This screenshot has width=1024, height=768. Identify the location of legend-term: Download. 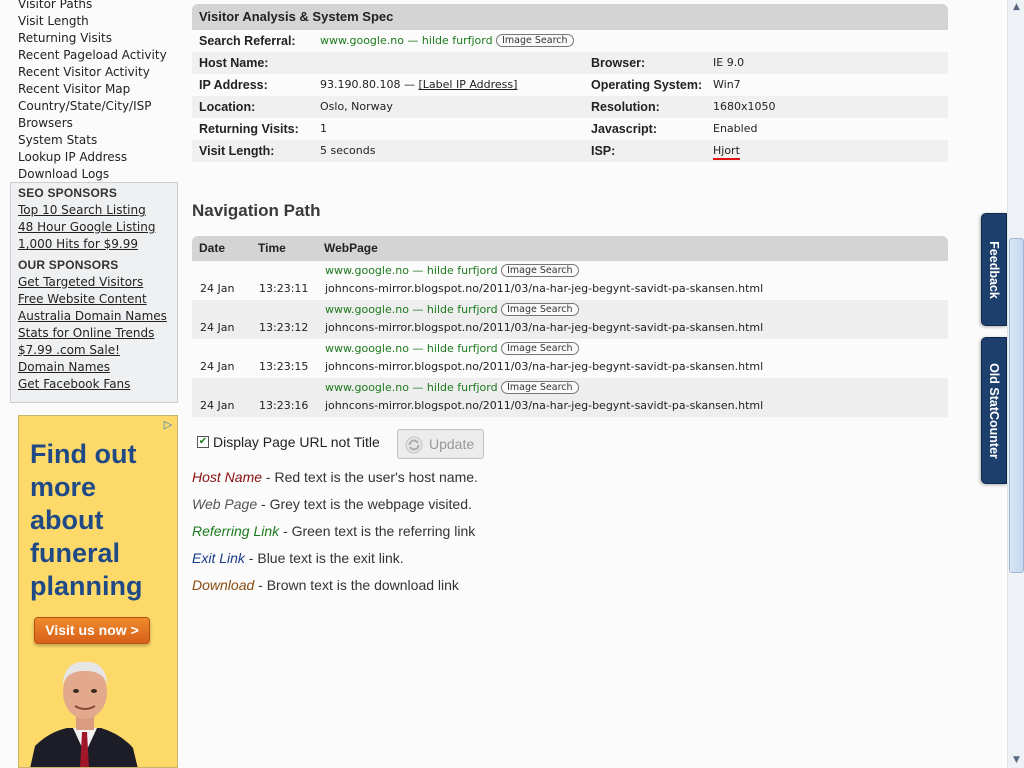
(223, 585).